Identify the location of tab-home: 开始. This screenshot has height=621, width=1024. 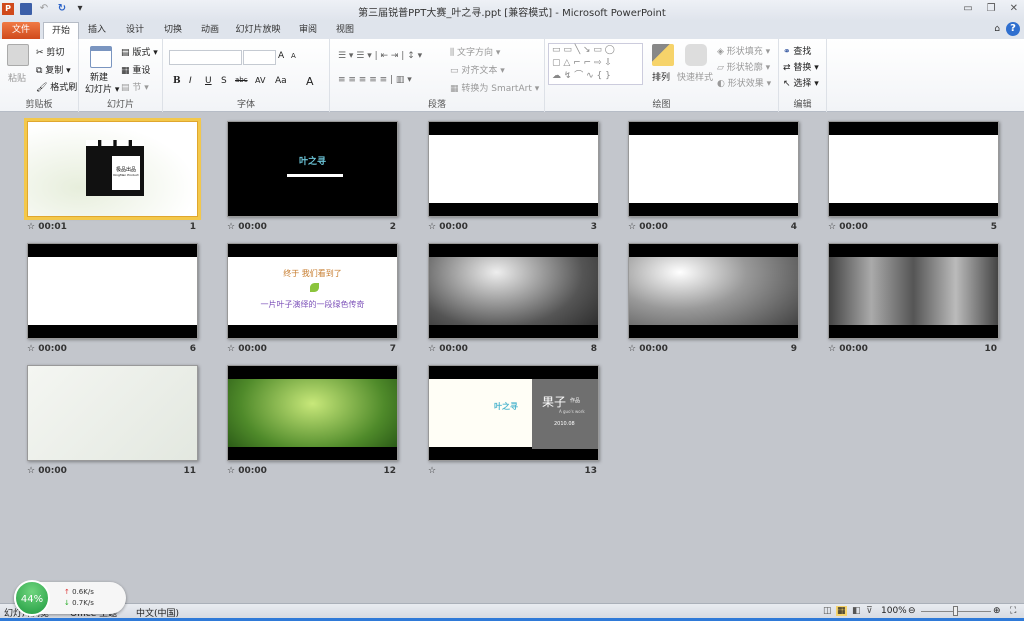
(61, 30).